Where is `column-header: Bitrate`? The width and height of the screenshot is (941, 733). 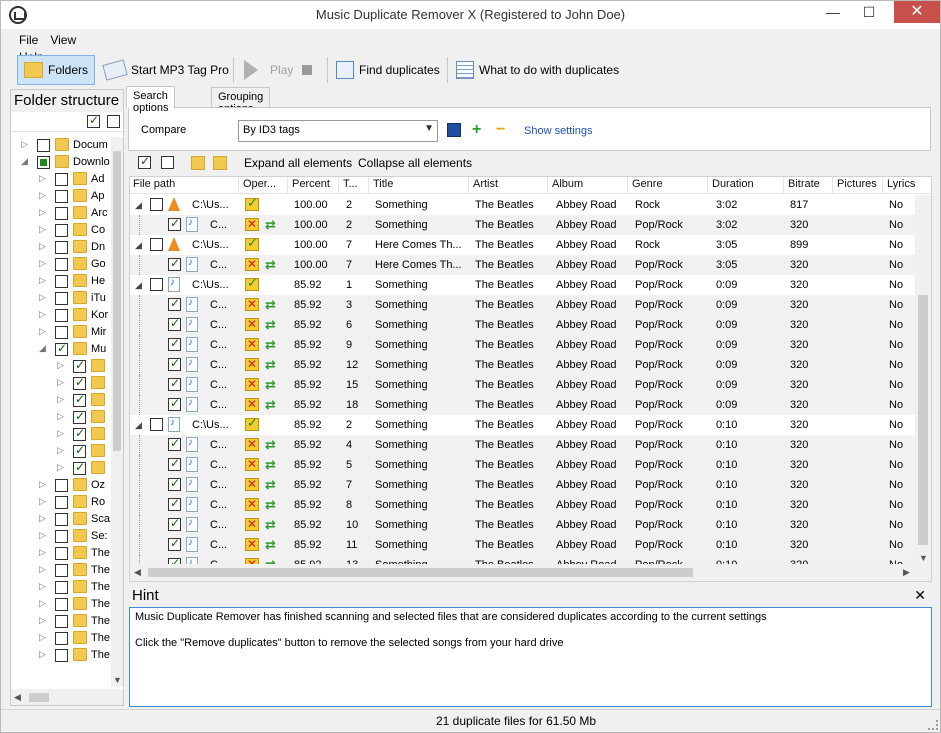 column-header: Bitrate is located at coordinates (810, 184).